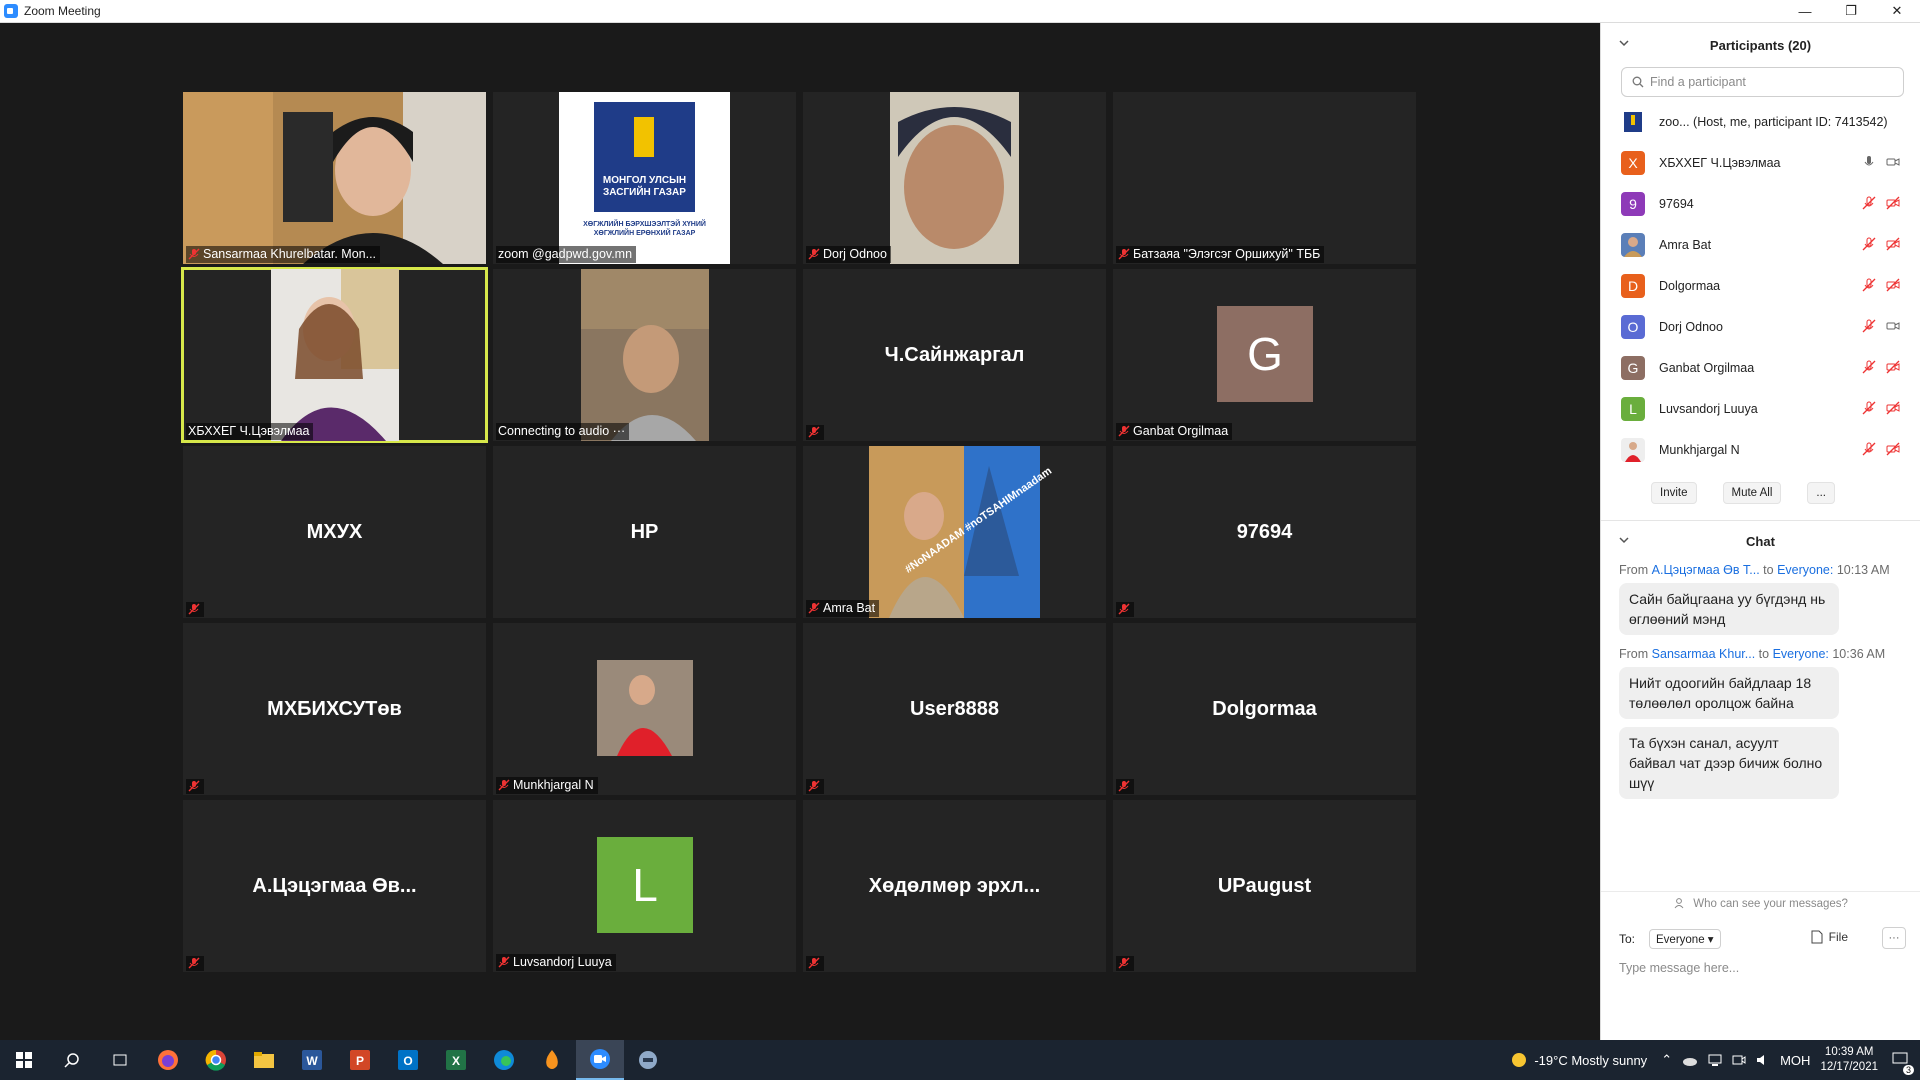  Describe the element at coordinates (644, 886) in the screenshot. I see `video-tile: L Luvsandorj Luuya` at that location.